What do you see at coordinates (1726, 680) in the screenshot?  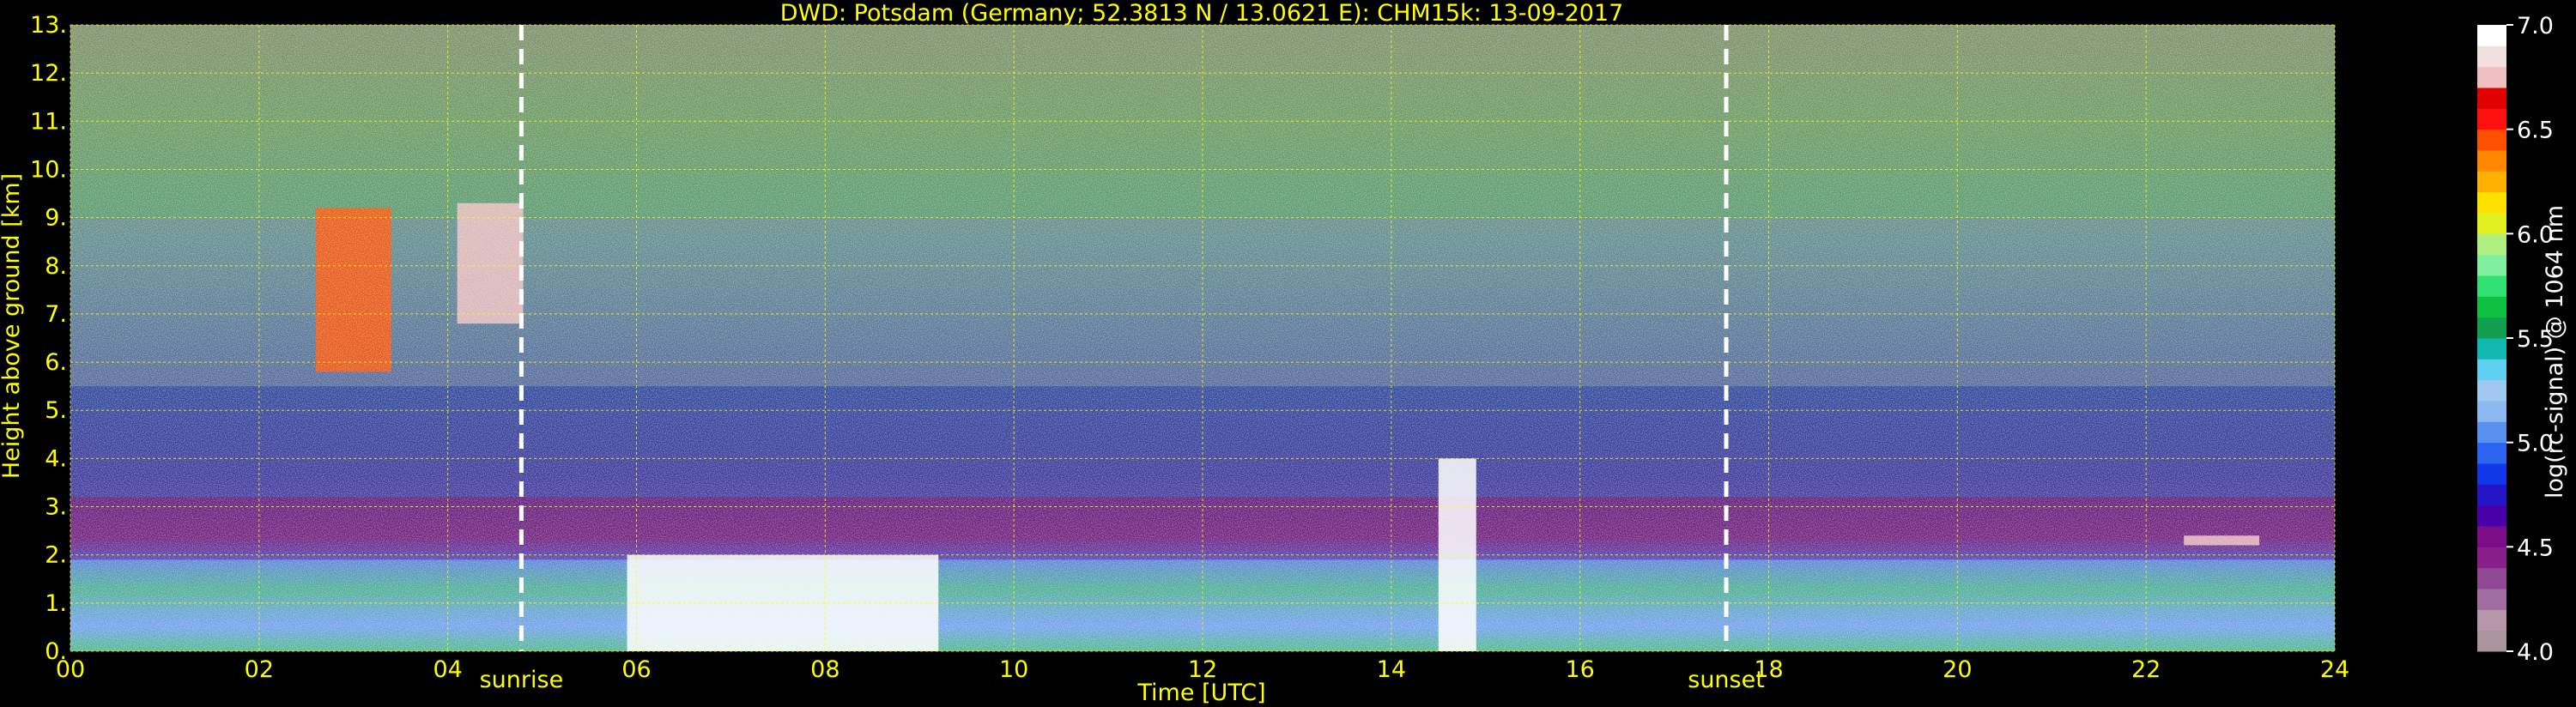 I see `sunset-label: sunset` at bounding box center [1726, 680].